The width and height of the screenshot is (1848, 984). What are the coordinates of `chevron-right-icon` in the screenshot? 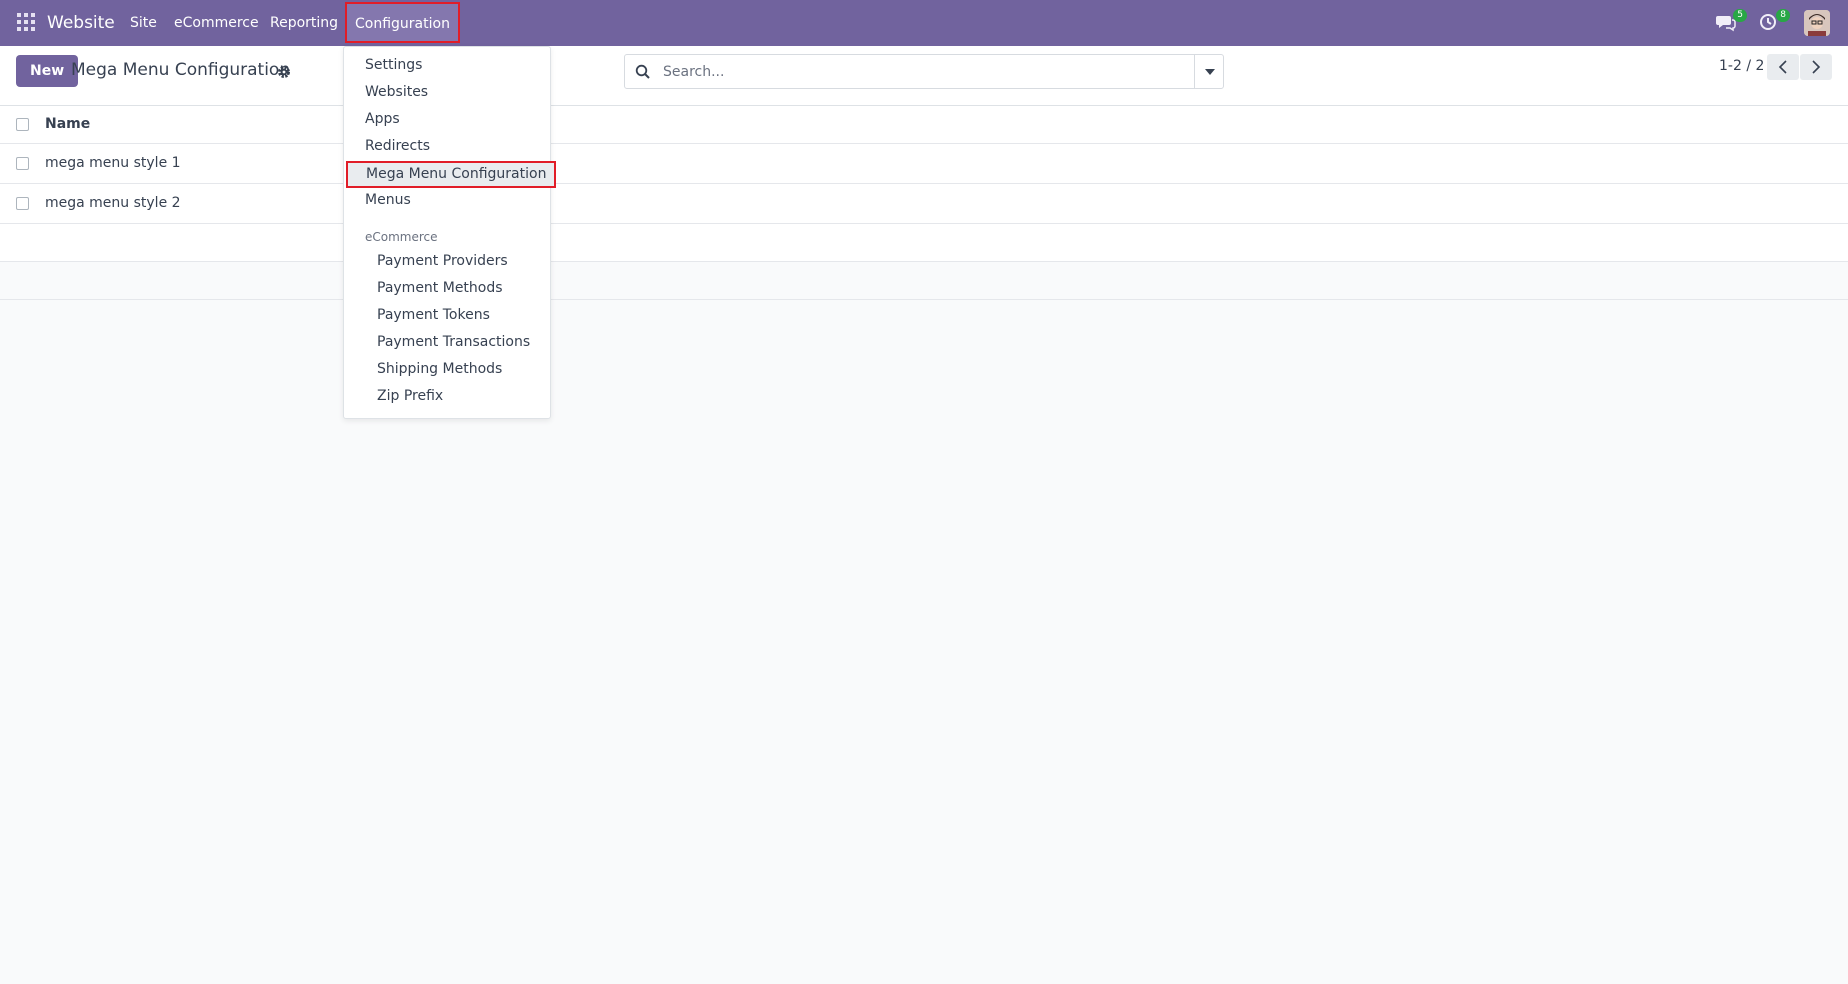 It's located at (1816, 67).